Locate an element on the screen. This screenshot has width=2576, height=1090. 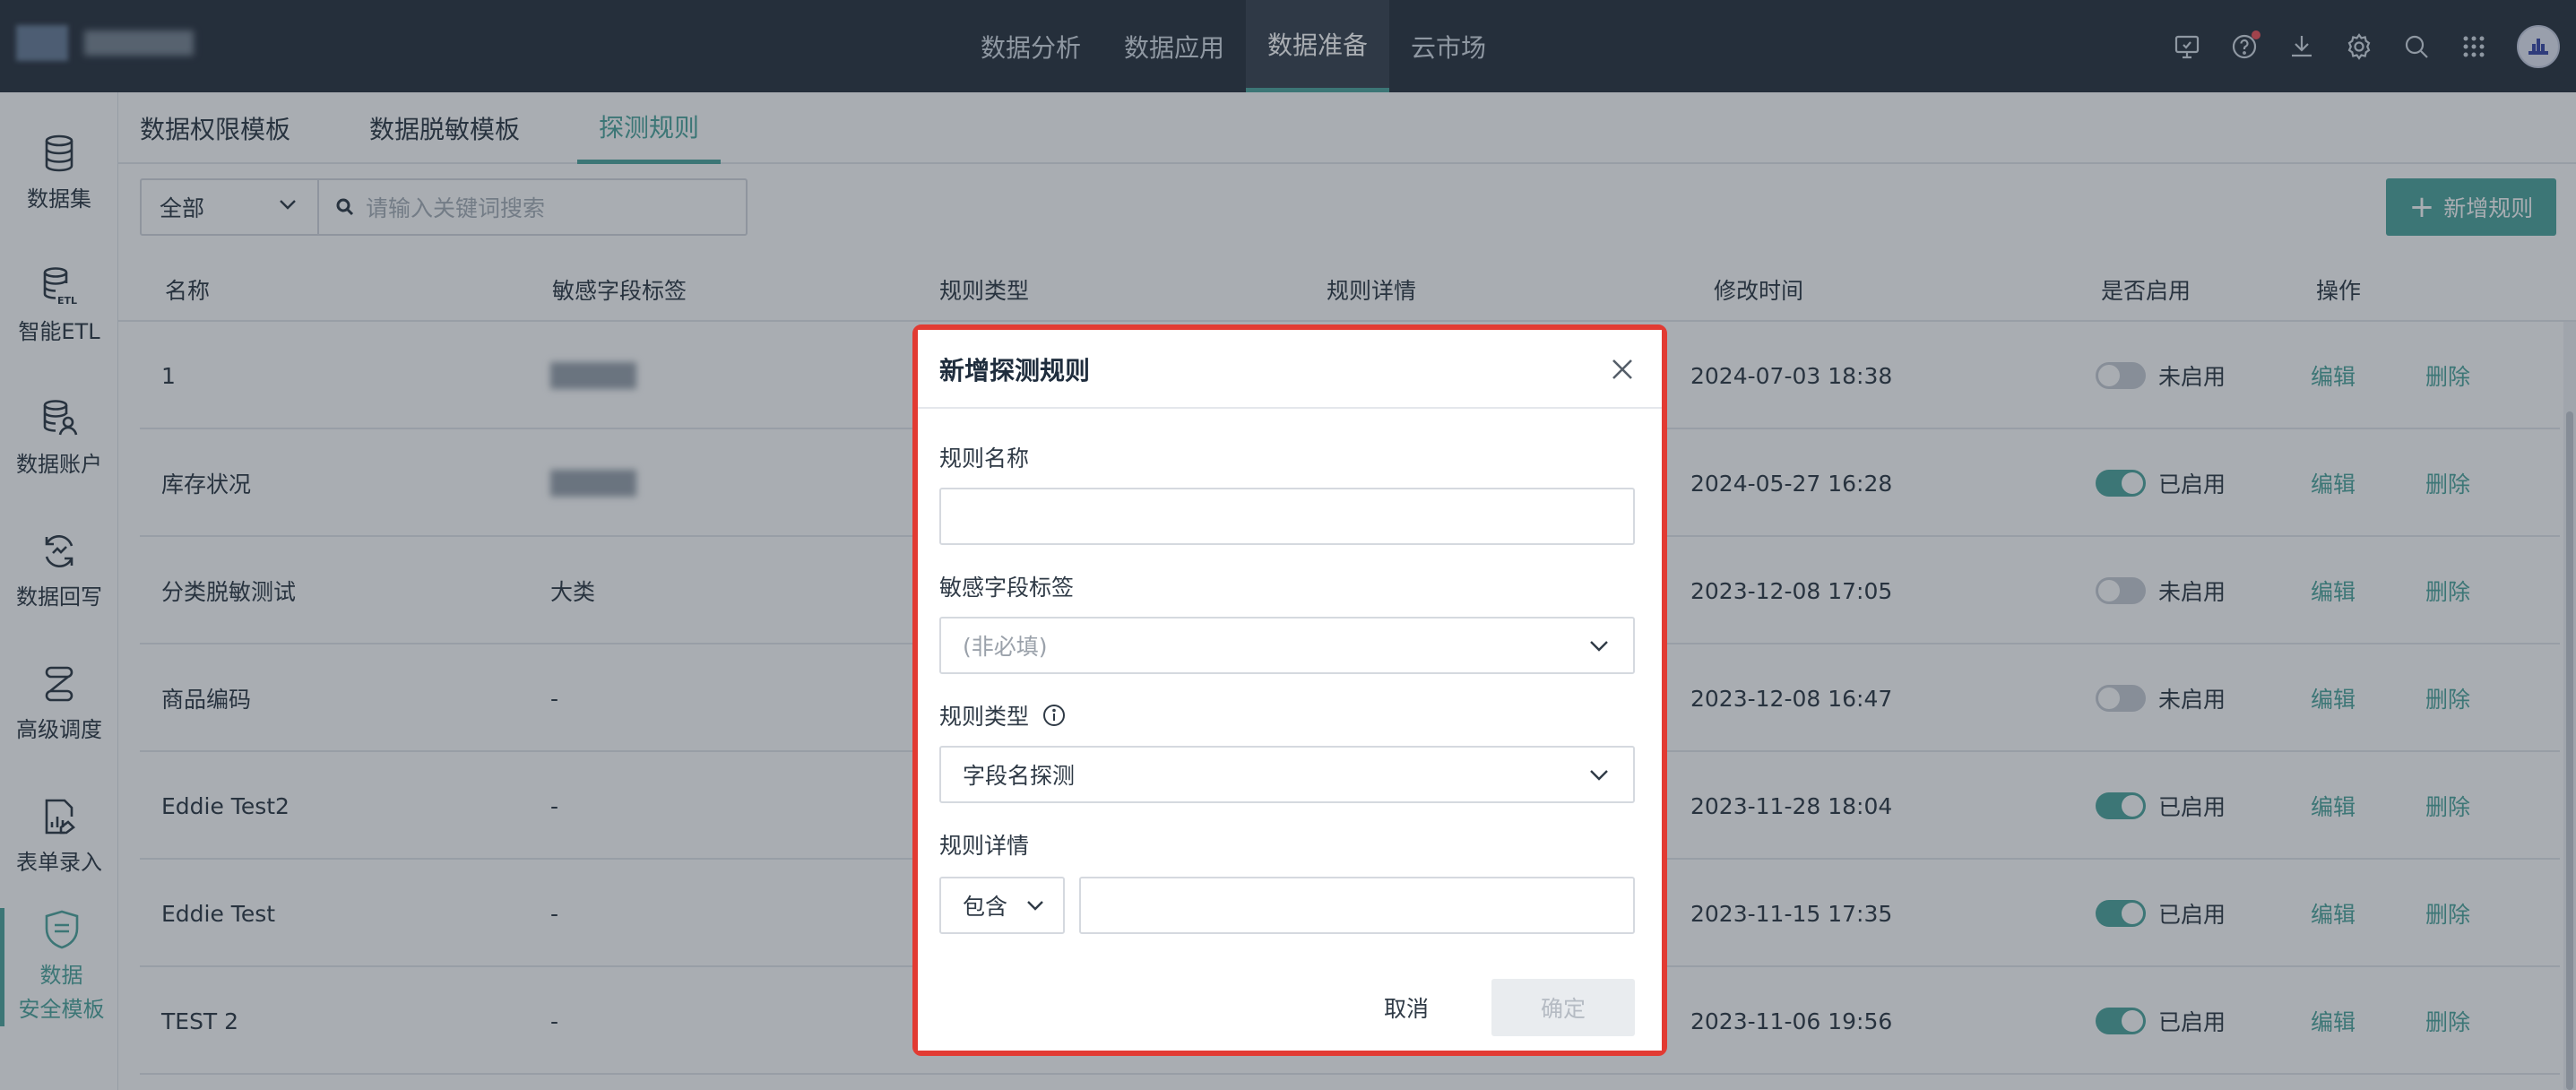
sensitive-tag-label: 敏感字段标签 is located at coordinates (1007, 588).